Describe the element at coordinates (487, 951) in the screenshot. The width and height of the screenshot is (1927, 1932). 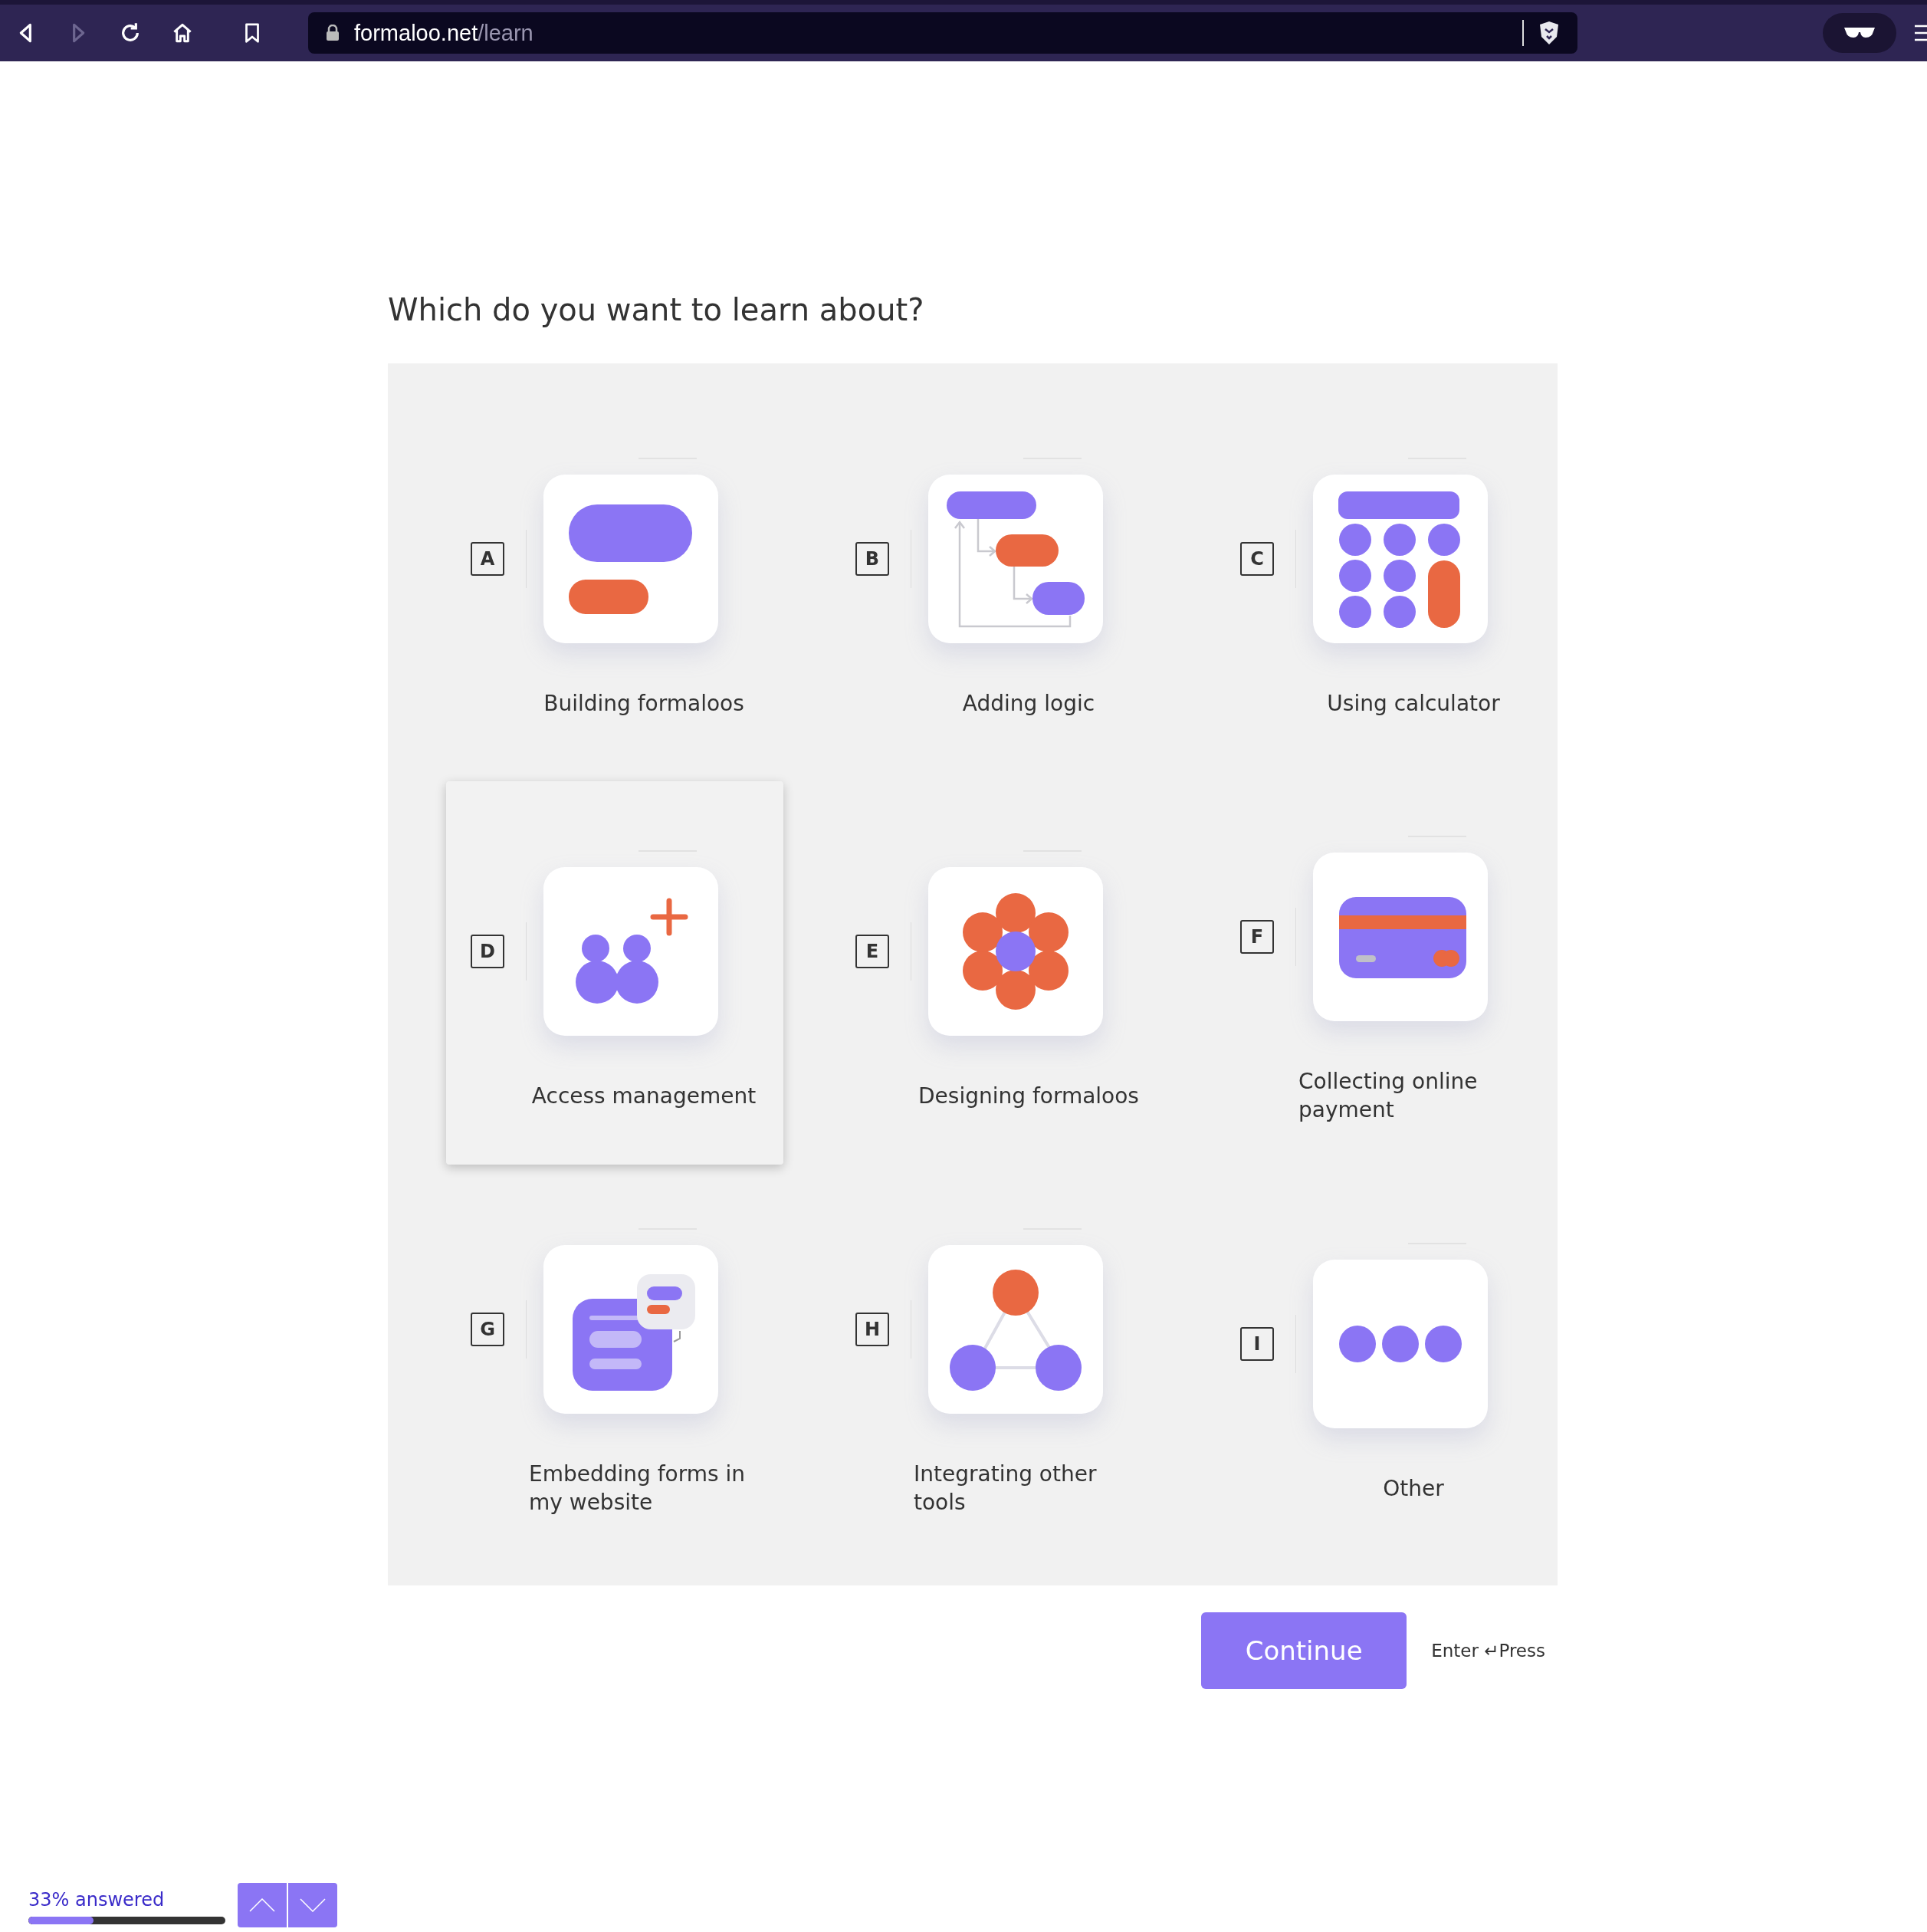
I see `key-hint: D` at that location.